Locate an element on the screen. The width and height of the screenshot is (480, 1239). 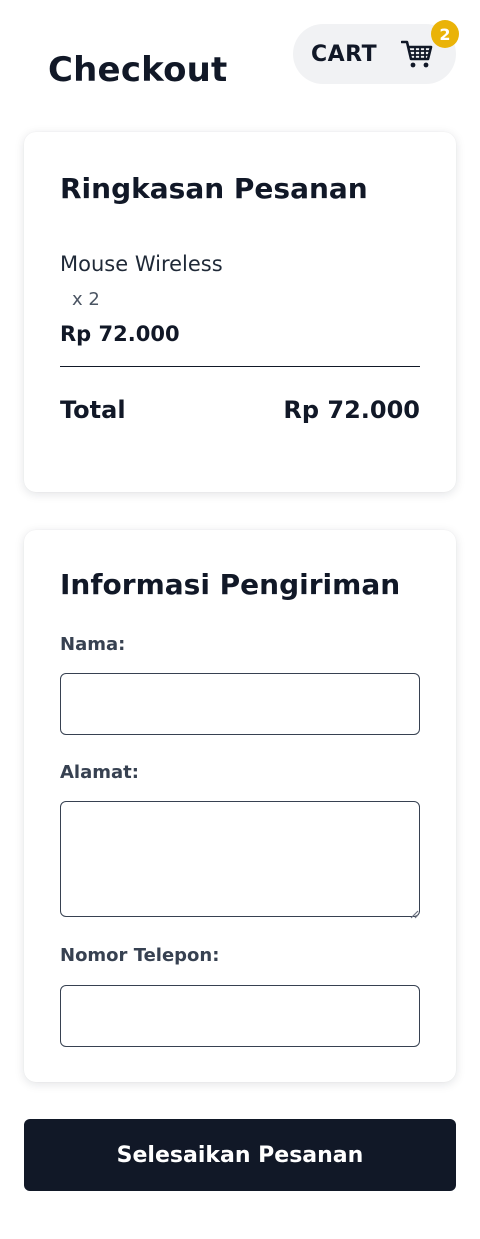
complete-order-button: Selesaikan Pesanan is located at coordinates (240, 1155).